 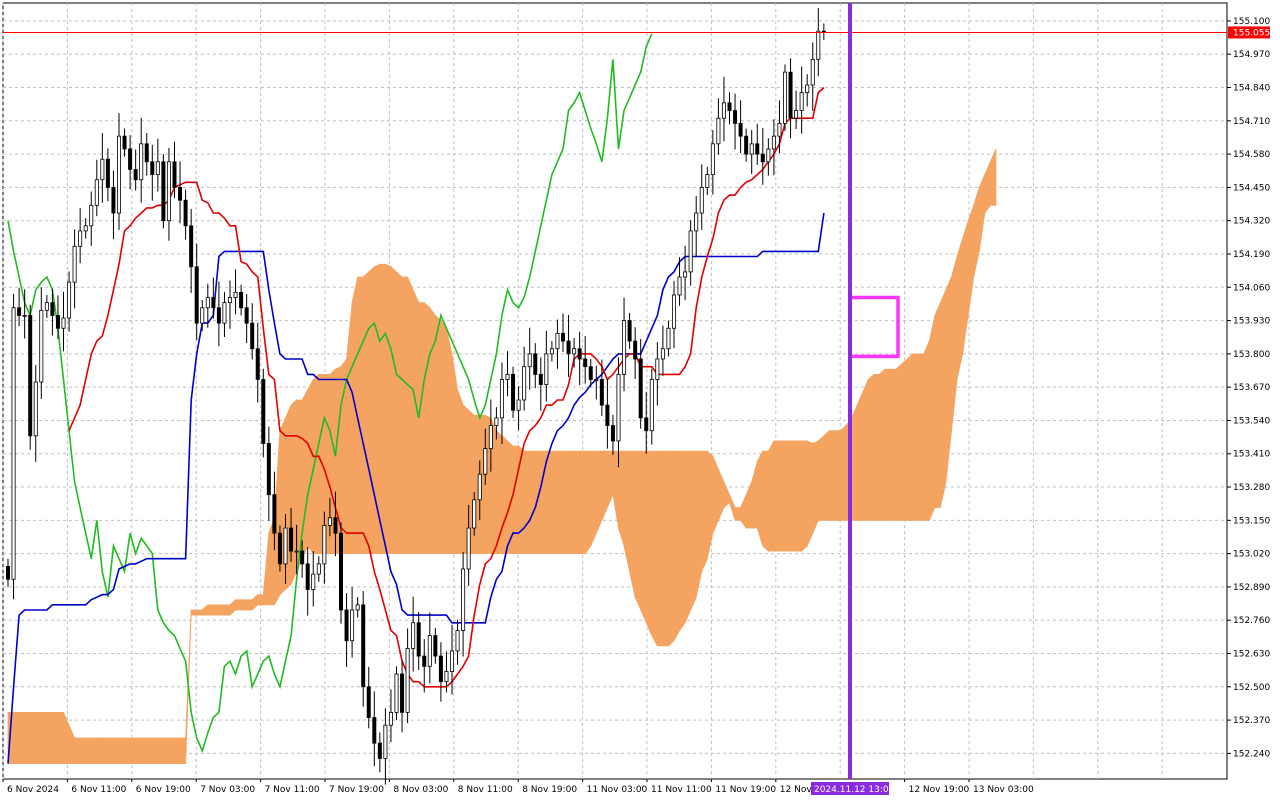 I want to click on x-tick-label: 6 Nov 2024, so click(x=33, y=790).